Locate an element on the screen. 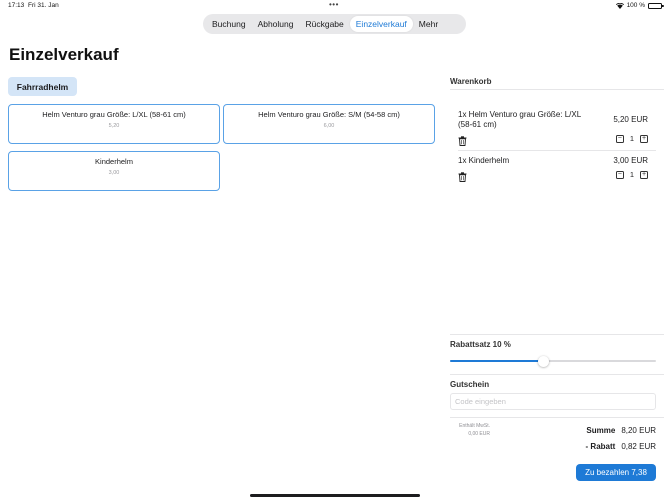  sum-value: 8,20 EUR is located at coordinates (638, 430).